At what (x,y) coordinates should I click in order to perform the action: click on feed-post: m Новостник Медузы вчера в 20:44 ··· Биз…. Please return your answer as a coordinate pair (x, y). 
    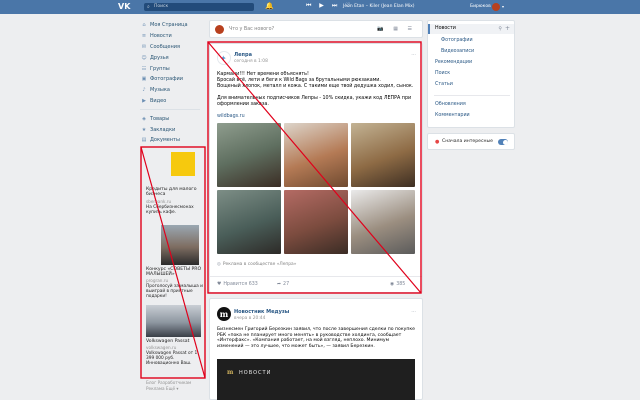
    Looking at the image, I should click on (316, 349).